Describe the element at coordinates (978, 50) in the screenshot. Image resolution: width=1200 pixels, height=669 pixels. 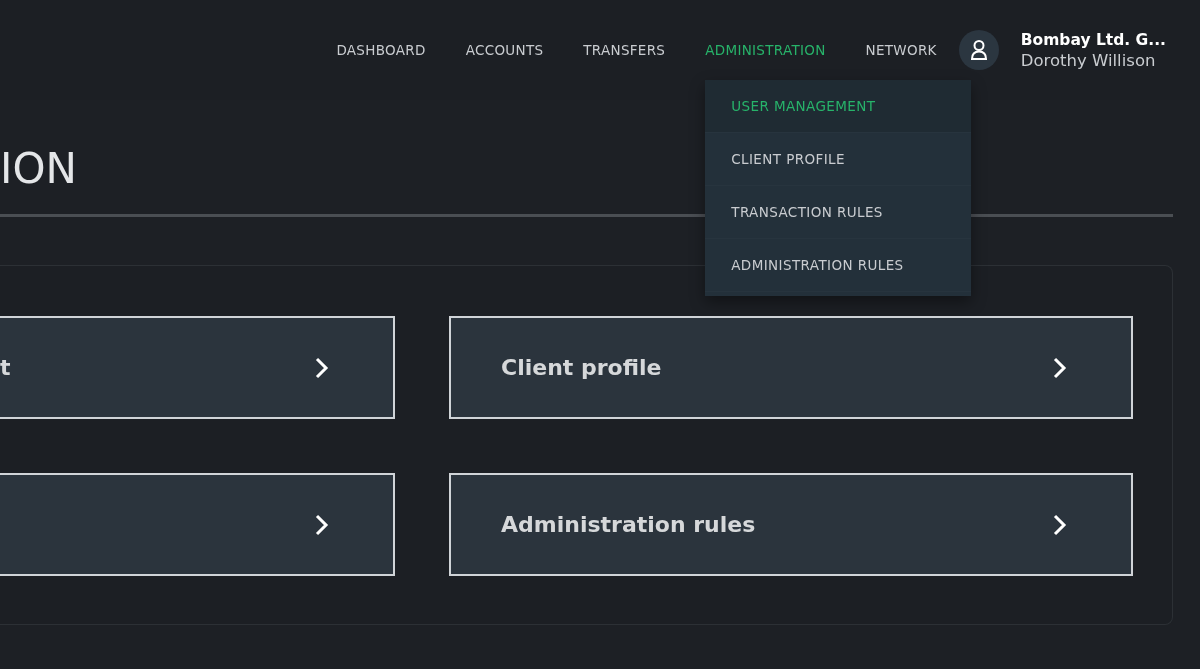
I see `user-avatar-icon` at that location.